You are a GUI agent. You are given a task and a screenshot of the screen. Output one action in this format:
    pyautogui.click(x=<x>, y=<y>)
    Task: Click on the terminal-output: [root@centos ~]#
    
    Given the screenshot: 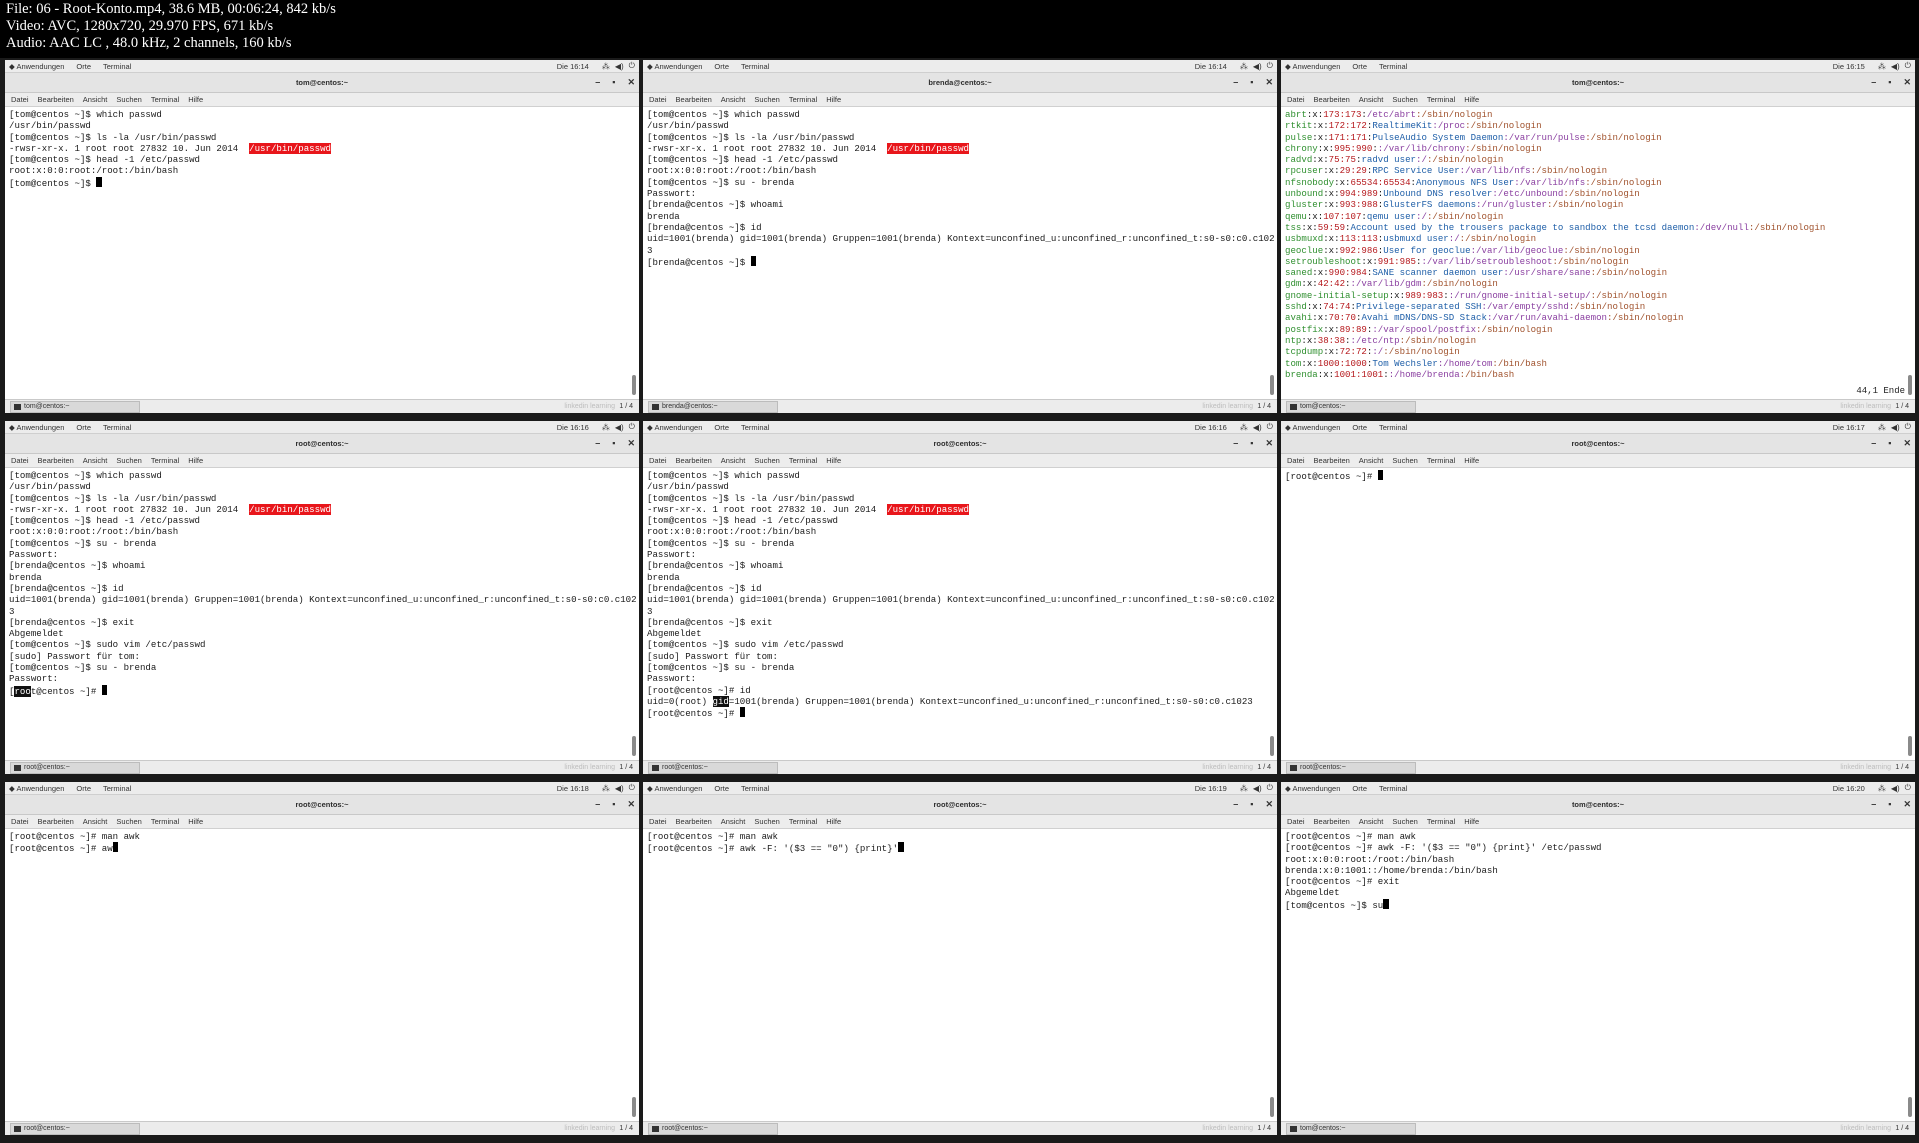 What is the action you would take?
    pyautogui.click(x=1598, y=614)
    